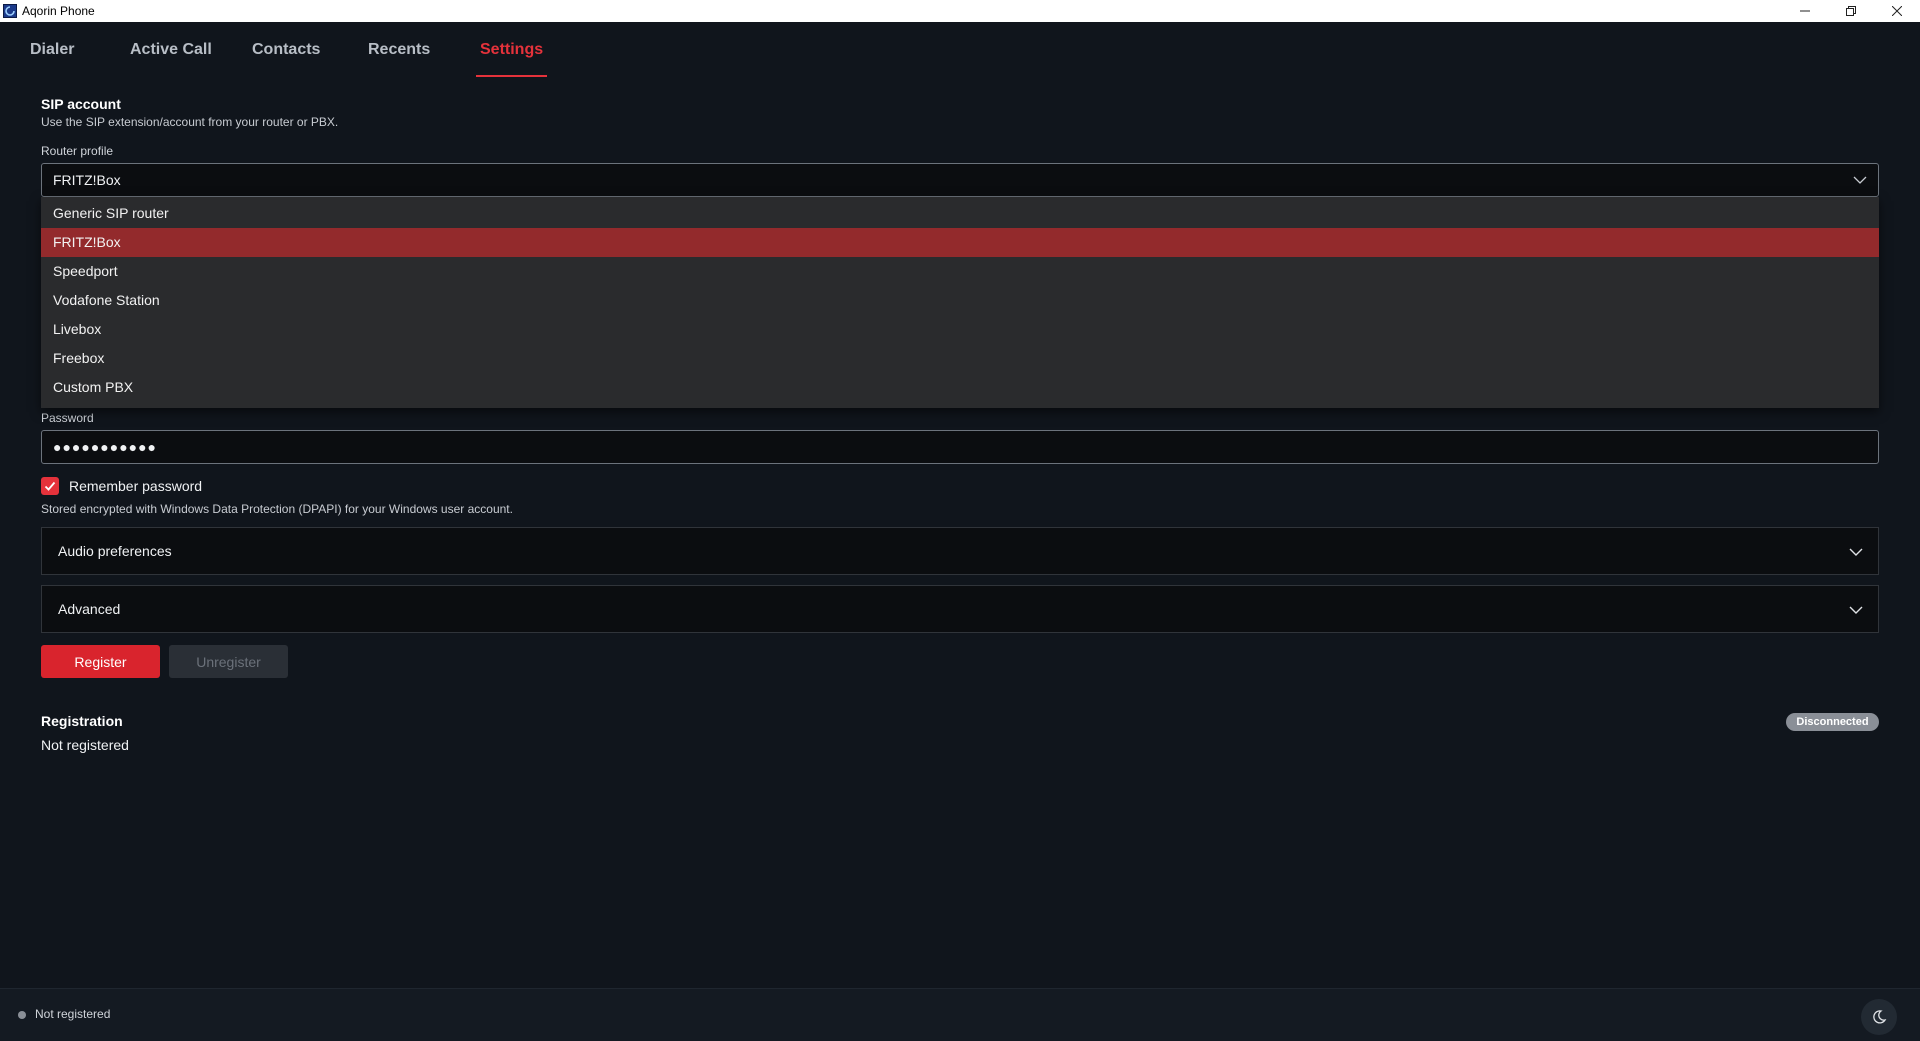 Image resolution: width=1920 pixels, height=1041 pixels. Describe the element at coordinates (1805, 11) in the screenshot. I see `minimize-button` at that location.